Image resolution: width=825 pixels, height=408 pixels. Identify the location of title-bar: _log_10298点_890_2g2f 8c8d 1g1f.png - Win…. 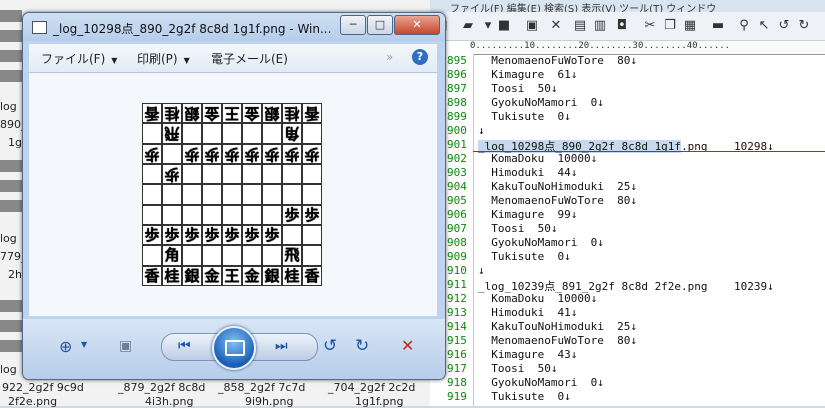
(234, 27).